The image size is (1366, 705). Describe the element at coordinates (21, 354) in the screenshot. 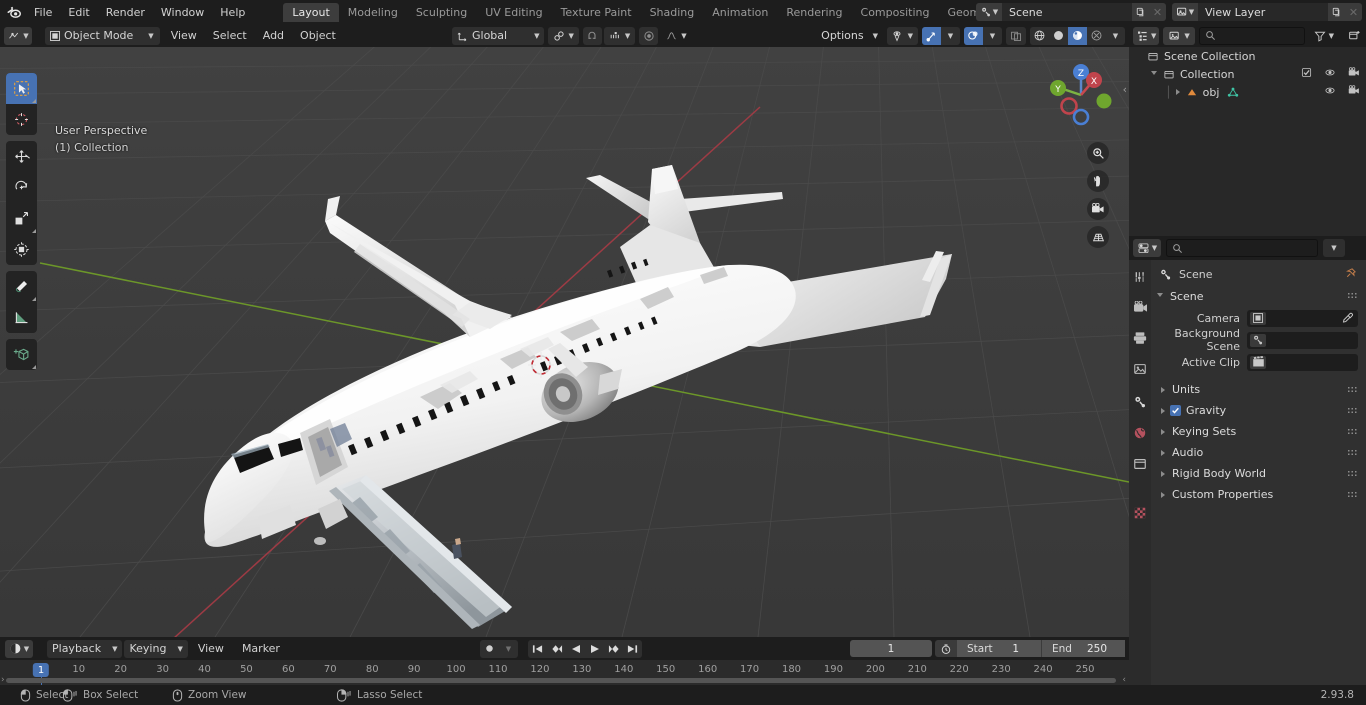

I see `add-cube-tool-icon` at that location.